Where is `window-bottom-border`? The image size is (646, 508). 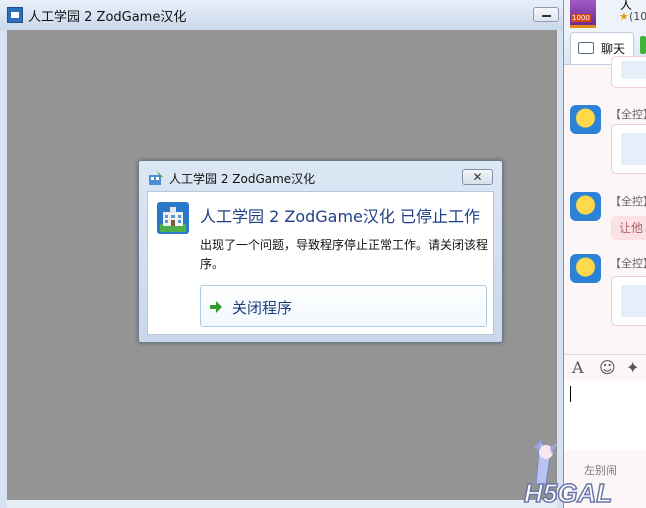
window-bottom-border is located at coordinates (282, 504).